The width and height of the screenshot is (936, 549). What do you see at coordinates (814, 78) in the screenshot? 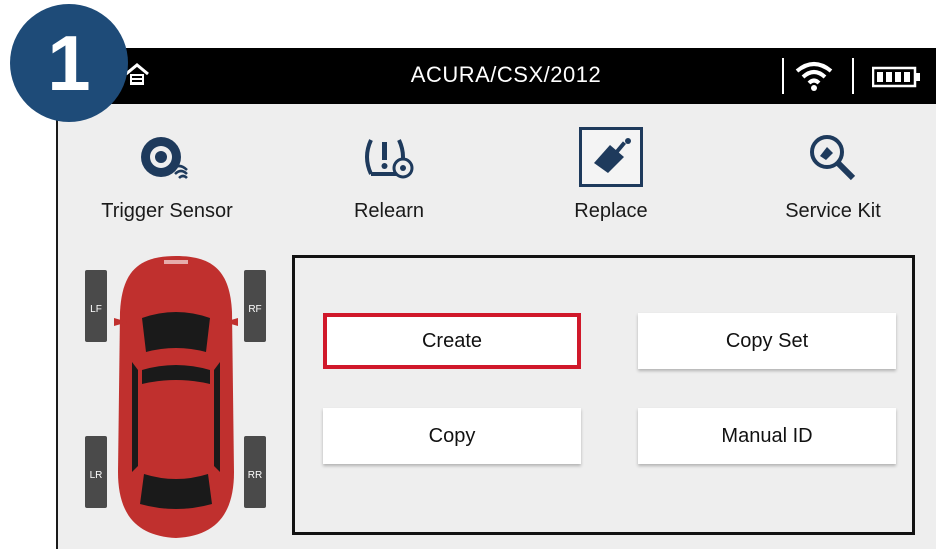
I see `wifi-icon` at bounding box center [814, 78].